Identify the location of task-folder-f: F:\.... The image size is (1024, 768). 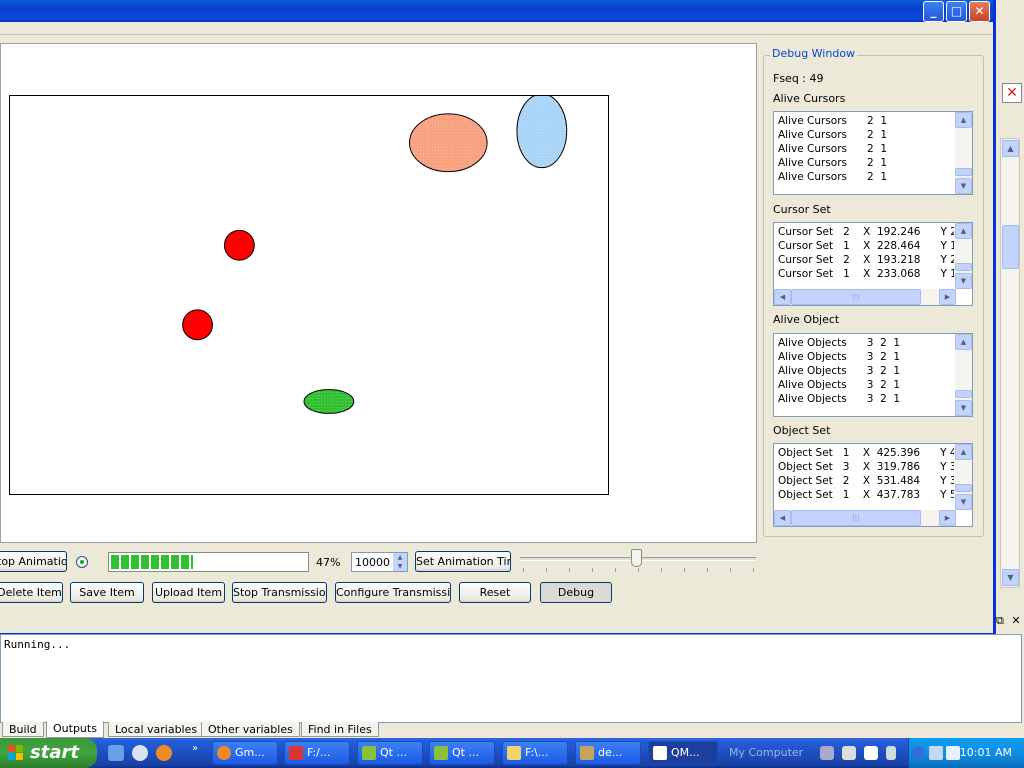
(535, 753).